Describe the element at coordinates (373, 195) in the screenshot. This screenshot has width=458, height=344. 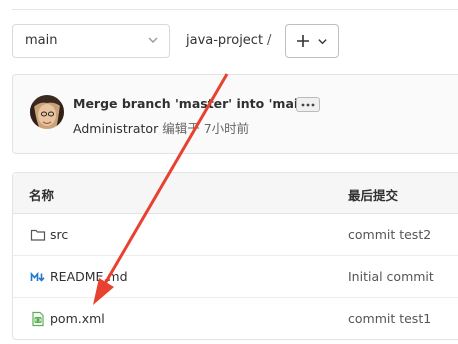
I see `column-header-last-commit: 最后提交` at that location.